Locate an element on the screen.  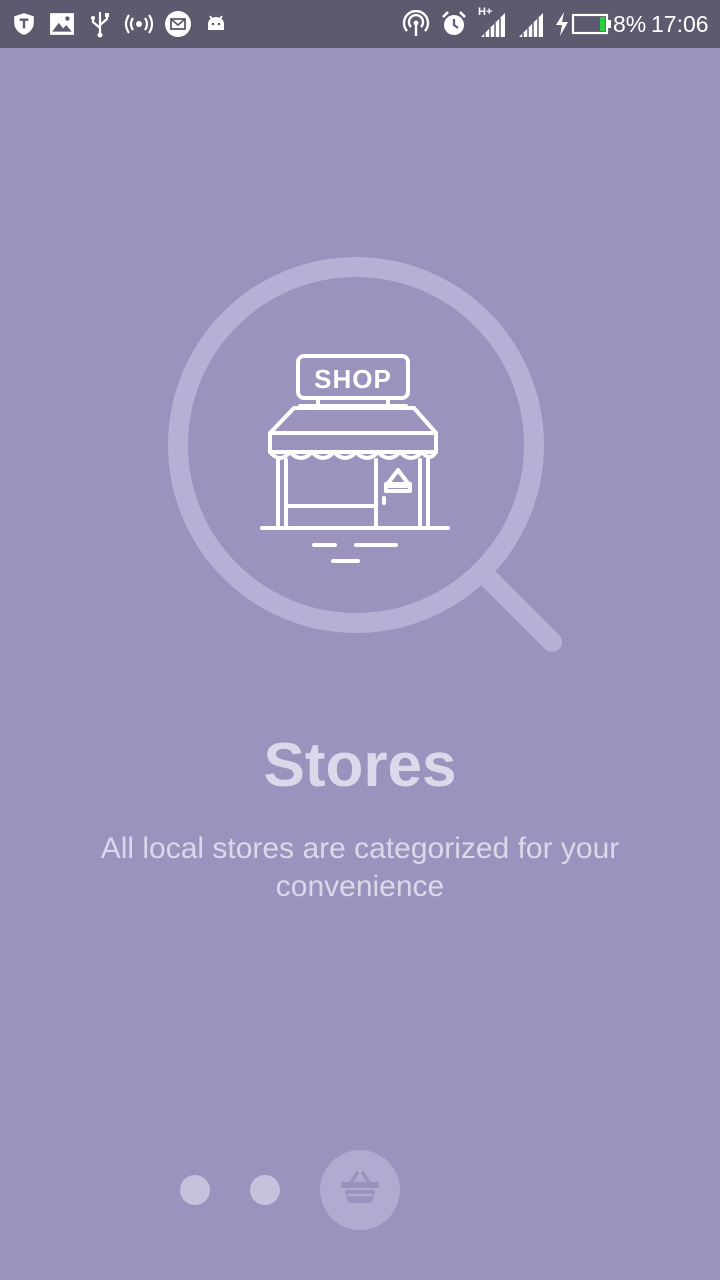
basket-icon is located at coordinates (360, 1190).